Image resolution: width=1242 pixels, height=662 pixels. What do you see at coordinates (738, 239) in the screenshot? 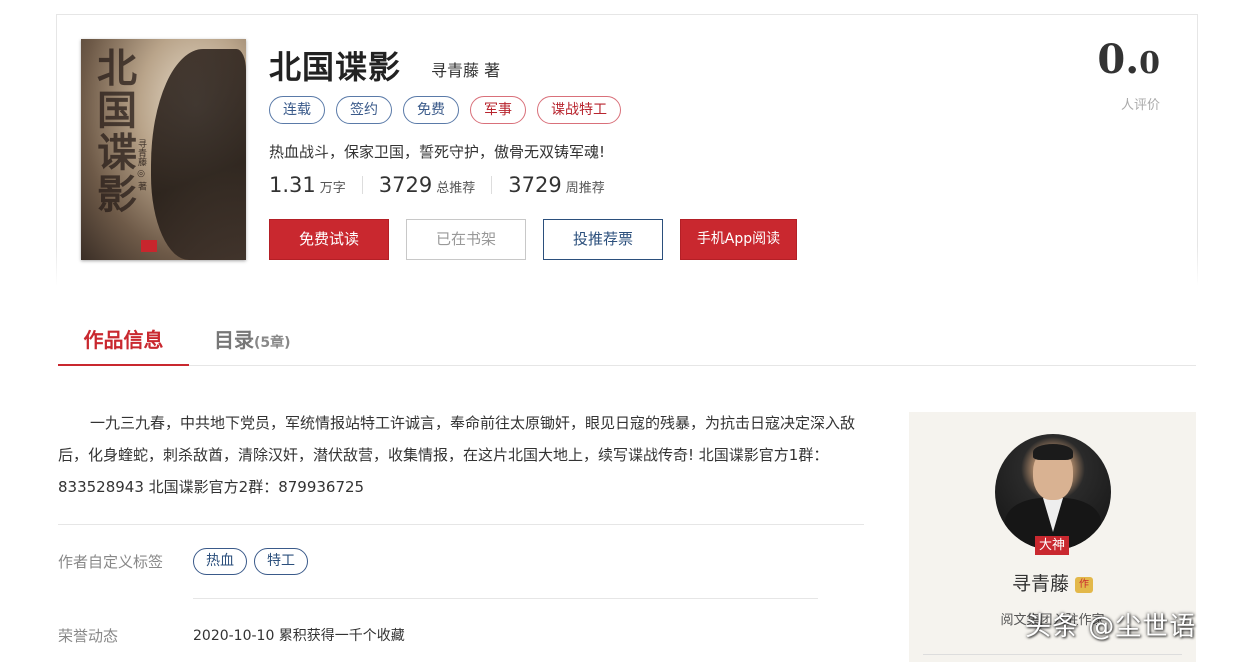
I see `app-read-button: 手机App阅读` at bounding box center [738, 239].